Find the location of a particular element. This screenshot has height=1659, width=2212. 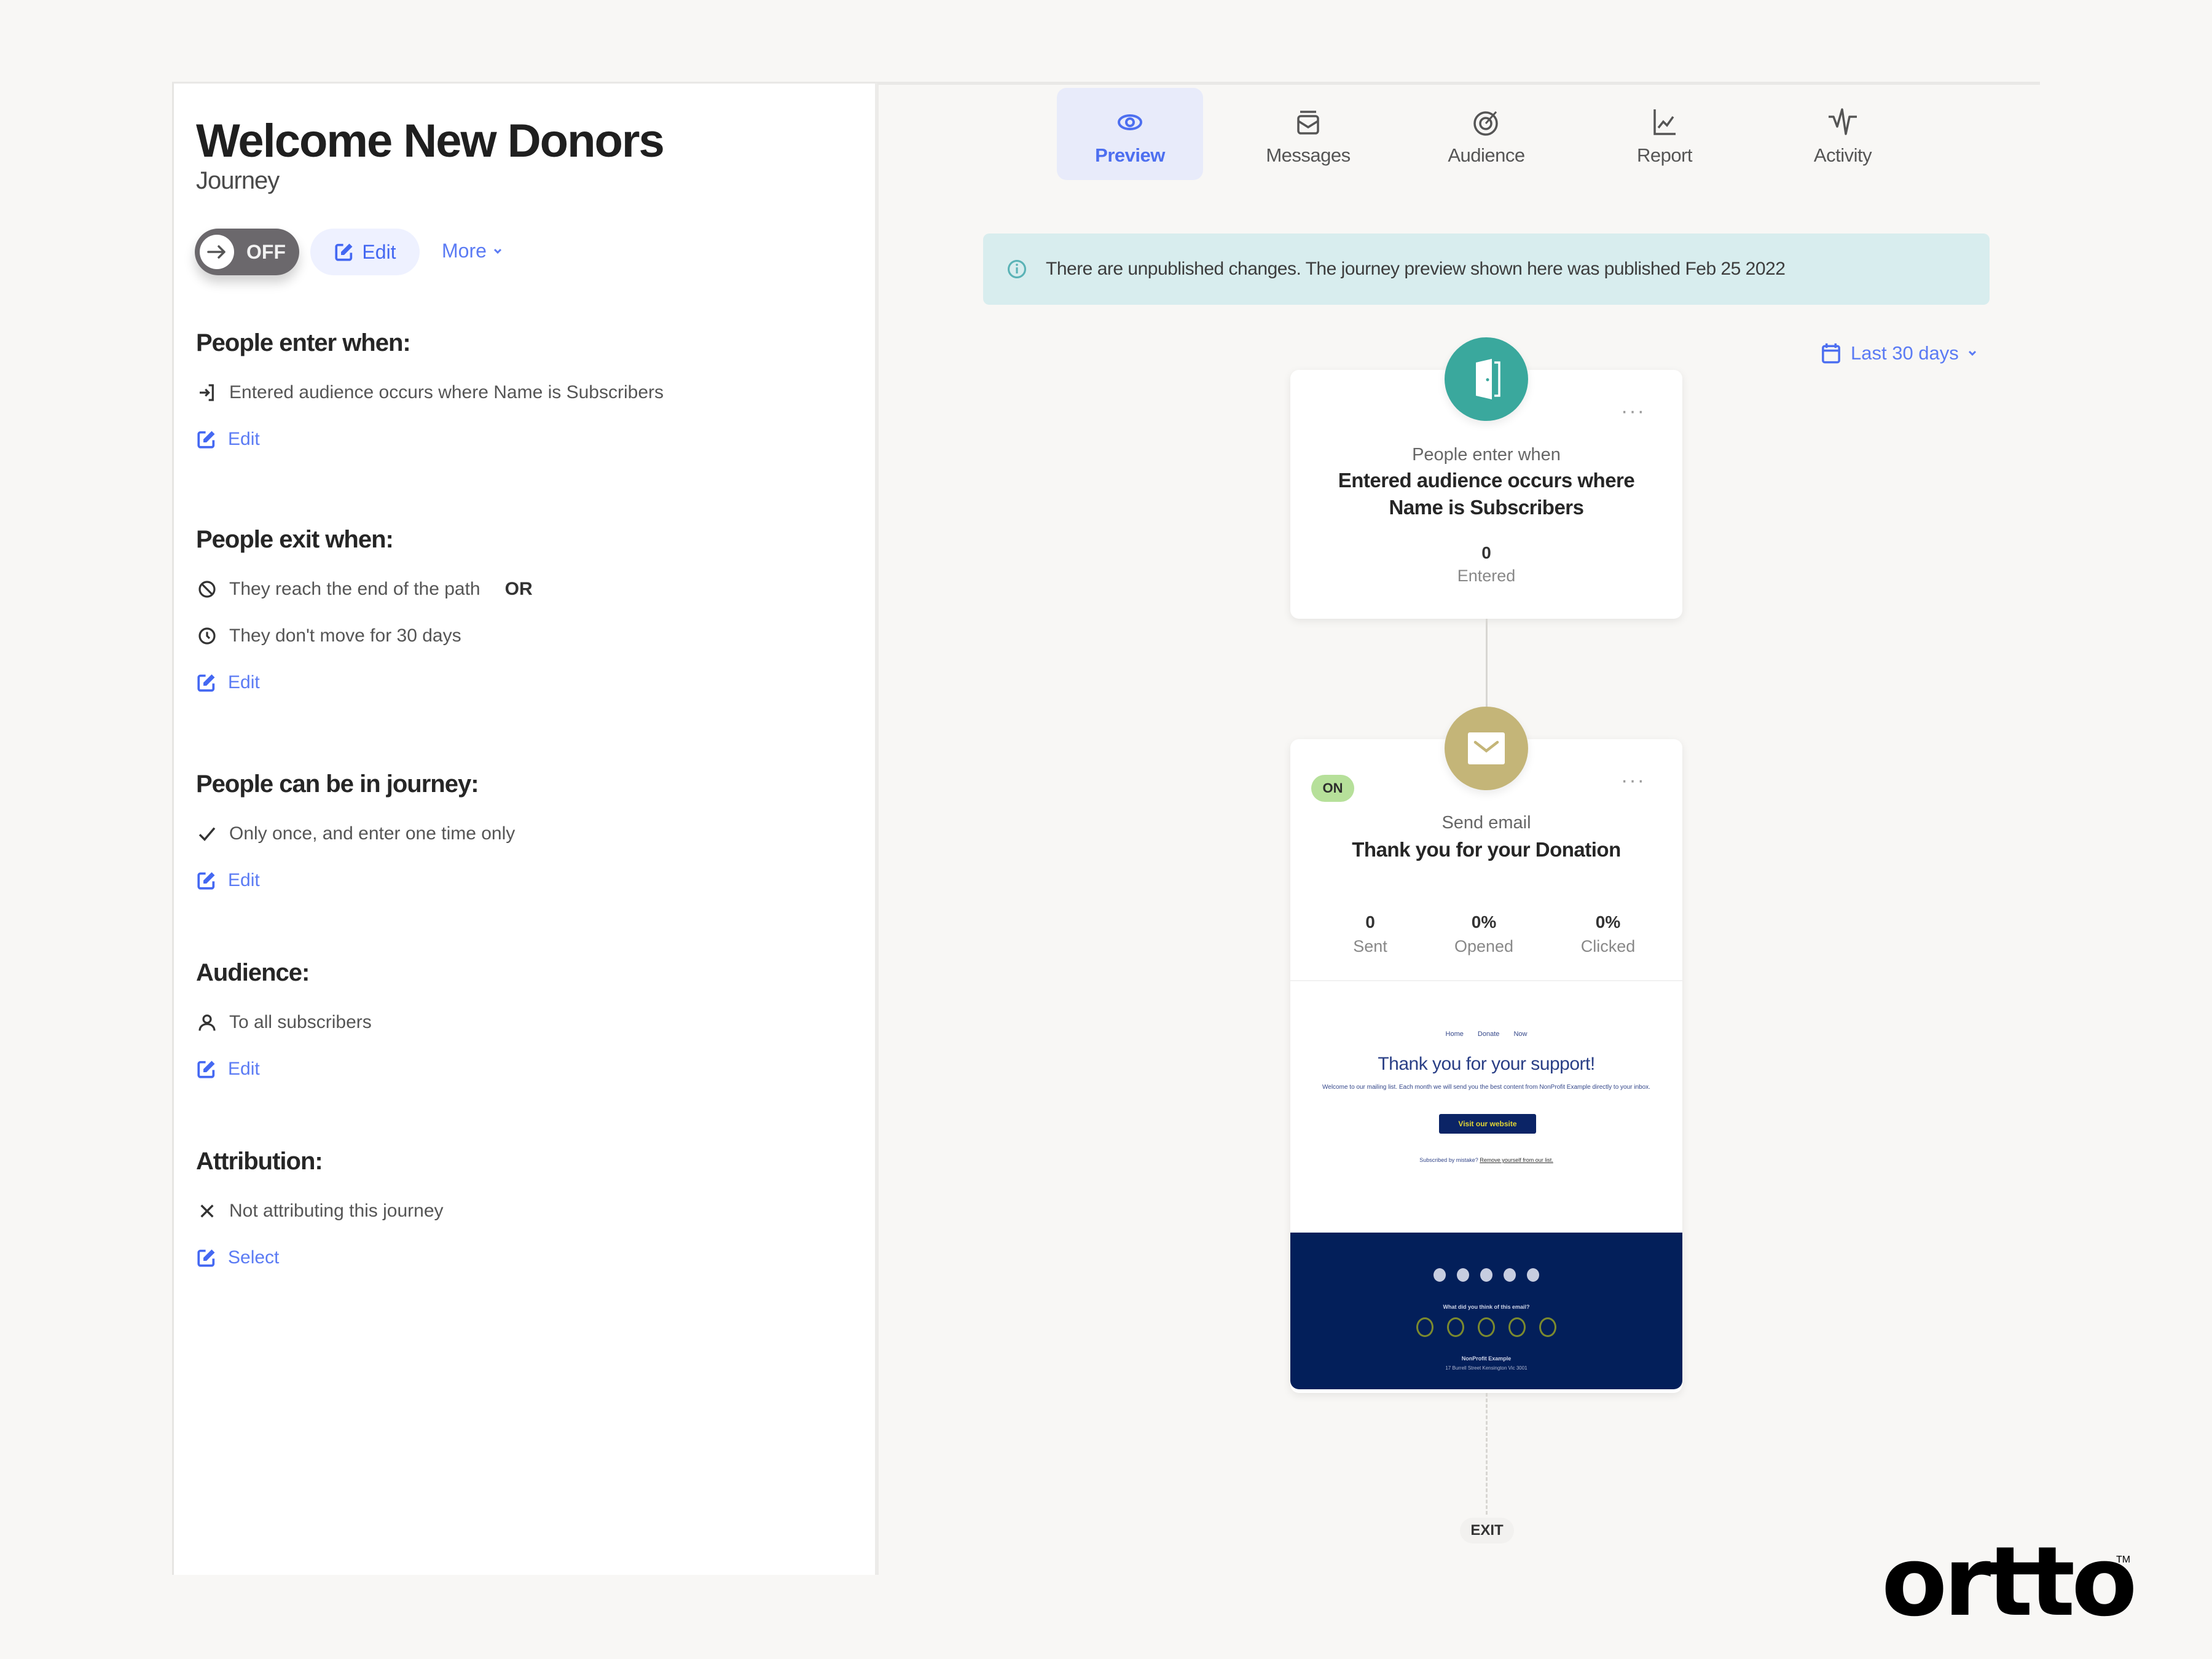

org-address: 17 Burrell Street Kensington Vic 3001 is located at coordinates (1486, 1368).